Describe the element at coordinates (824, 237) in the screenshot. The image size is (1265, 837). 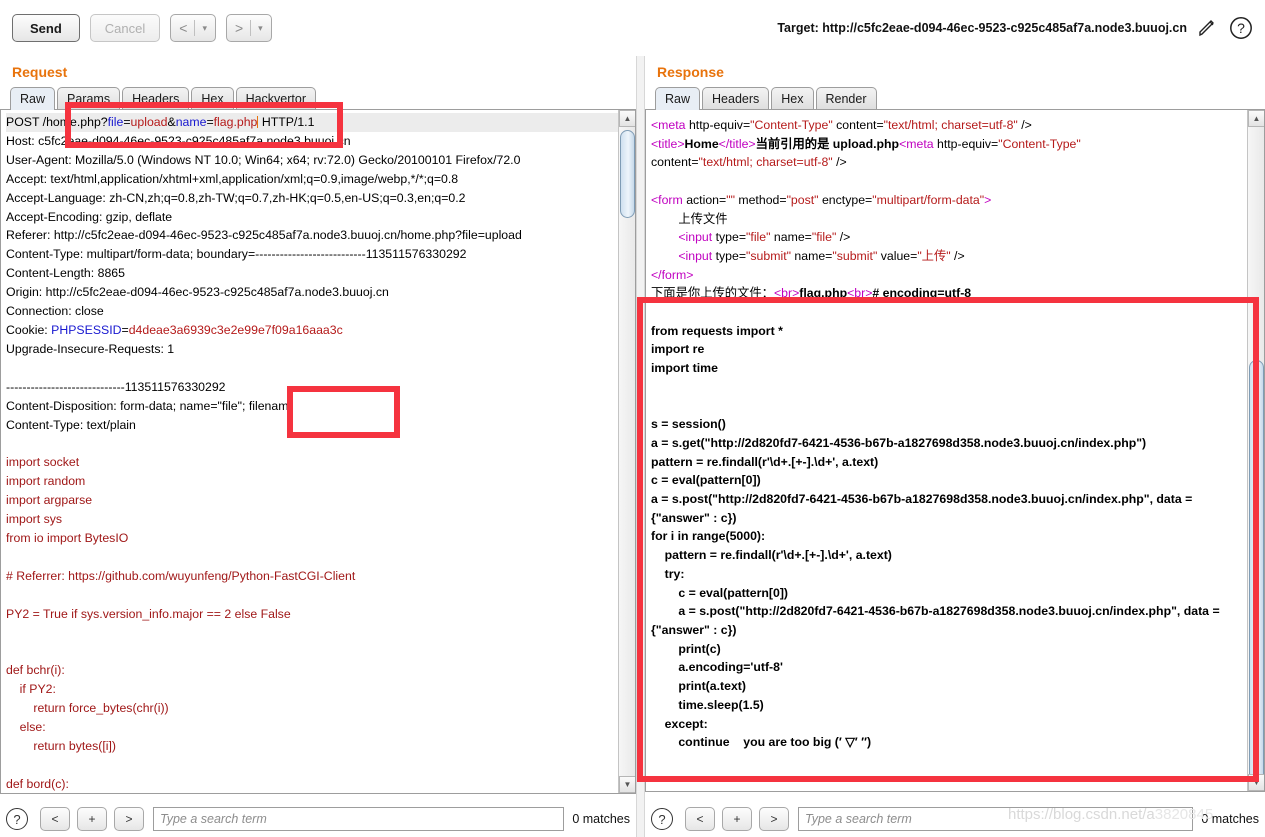
I see `code-token: "file"` at that location.